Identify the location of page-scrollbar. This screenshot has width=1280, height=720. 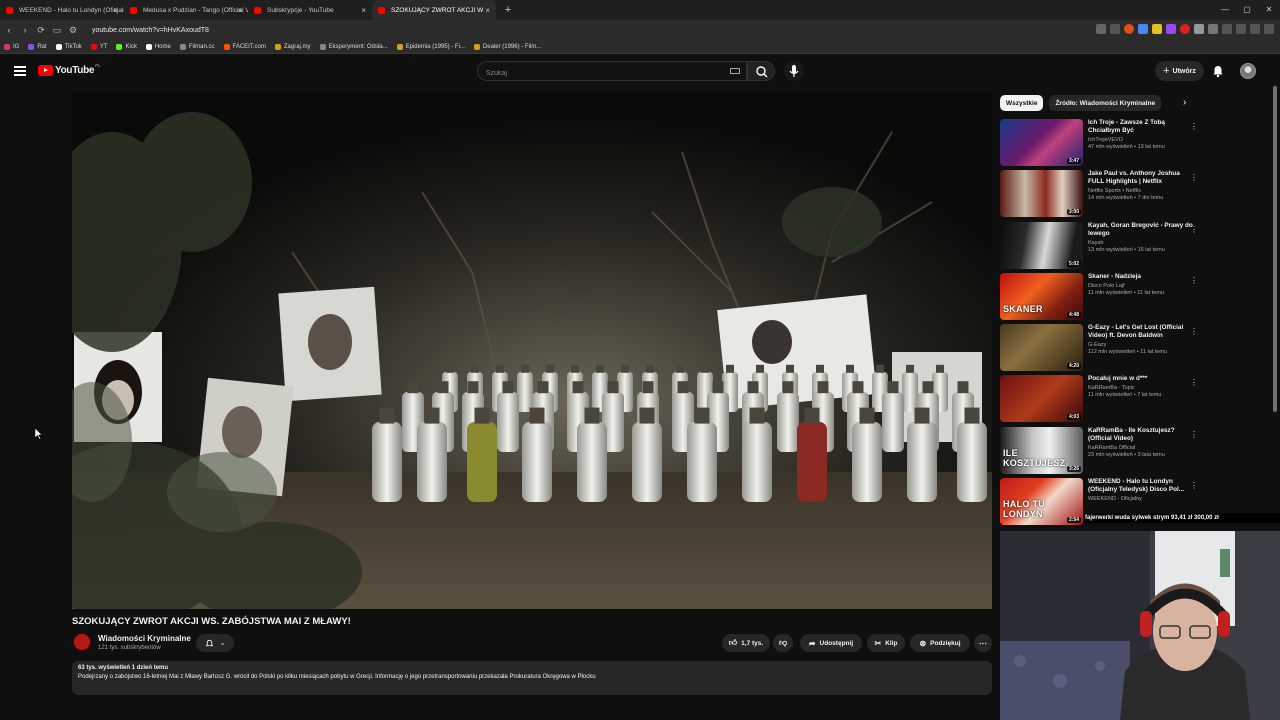
(1275, 249).